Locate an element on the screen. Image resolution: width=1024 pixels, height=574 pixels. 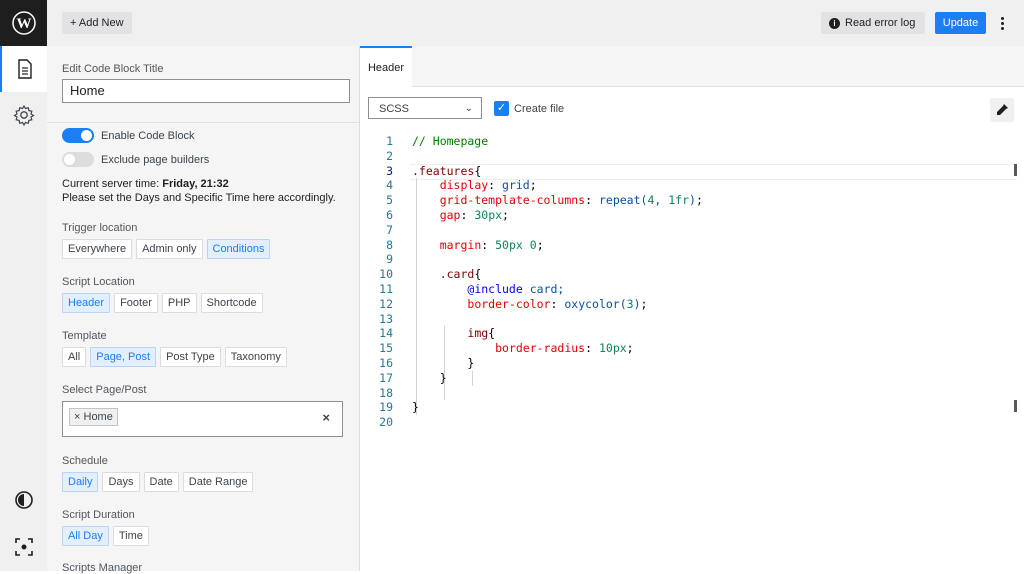
server-time-value: Friday, 21:32 is located at coordinates (195, 184).